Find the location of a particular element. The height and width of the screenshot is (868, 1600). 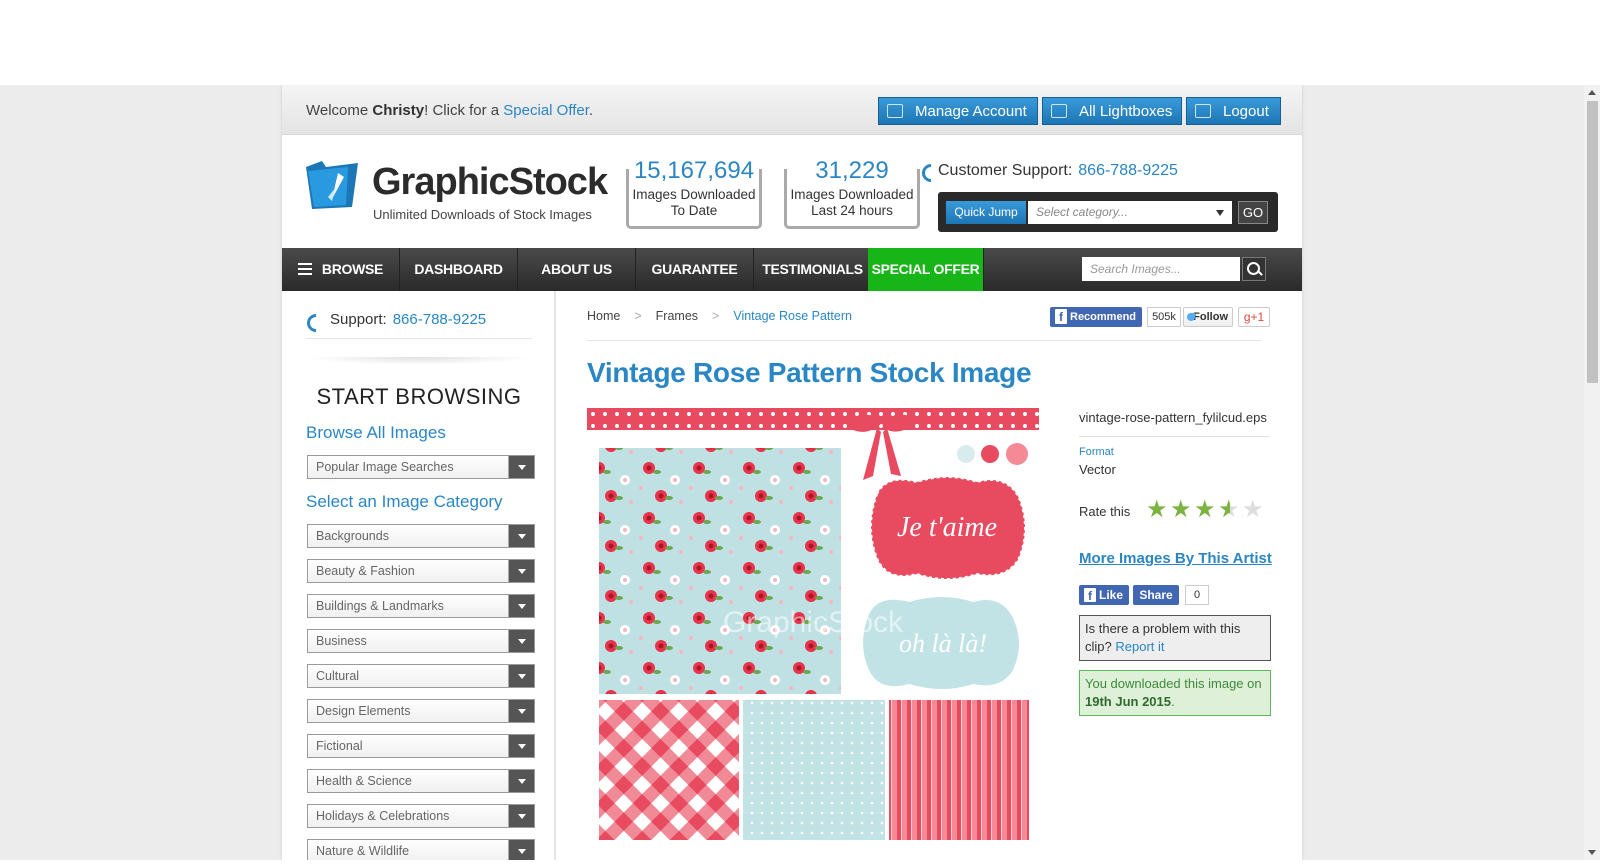

twitter-follow-button: Follow is located at coordinates (1208, 317).